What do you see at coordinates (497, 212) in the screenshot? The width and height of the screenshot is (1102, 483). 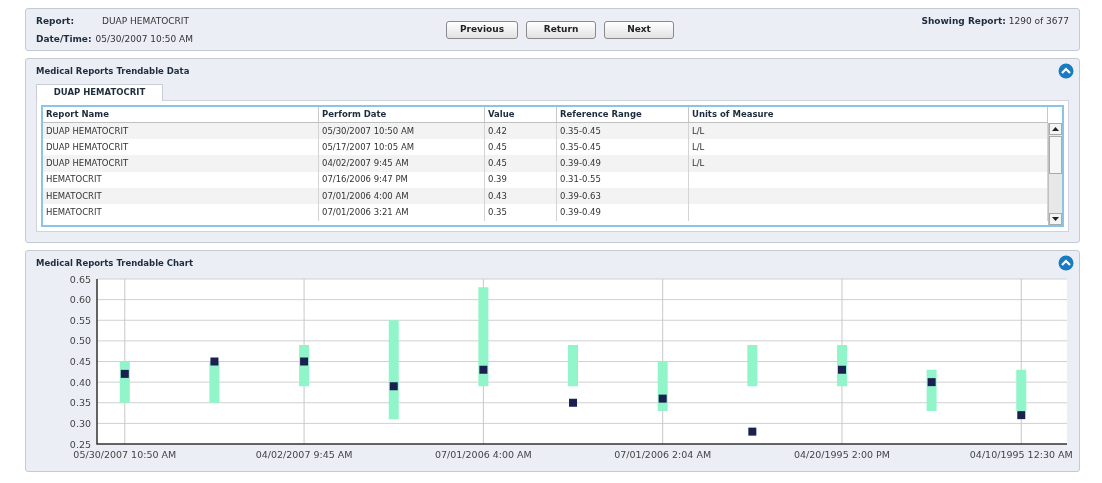 I see `table-cell: 0.35` at bounding box center [497, 212].